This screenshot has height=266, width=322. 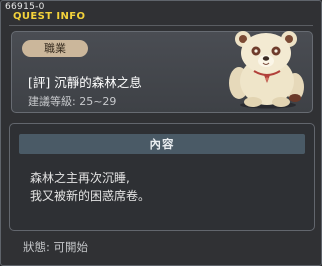 I want to click on window-title: QUEST INFO, so click(x=49, y=16).